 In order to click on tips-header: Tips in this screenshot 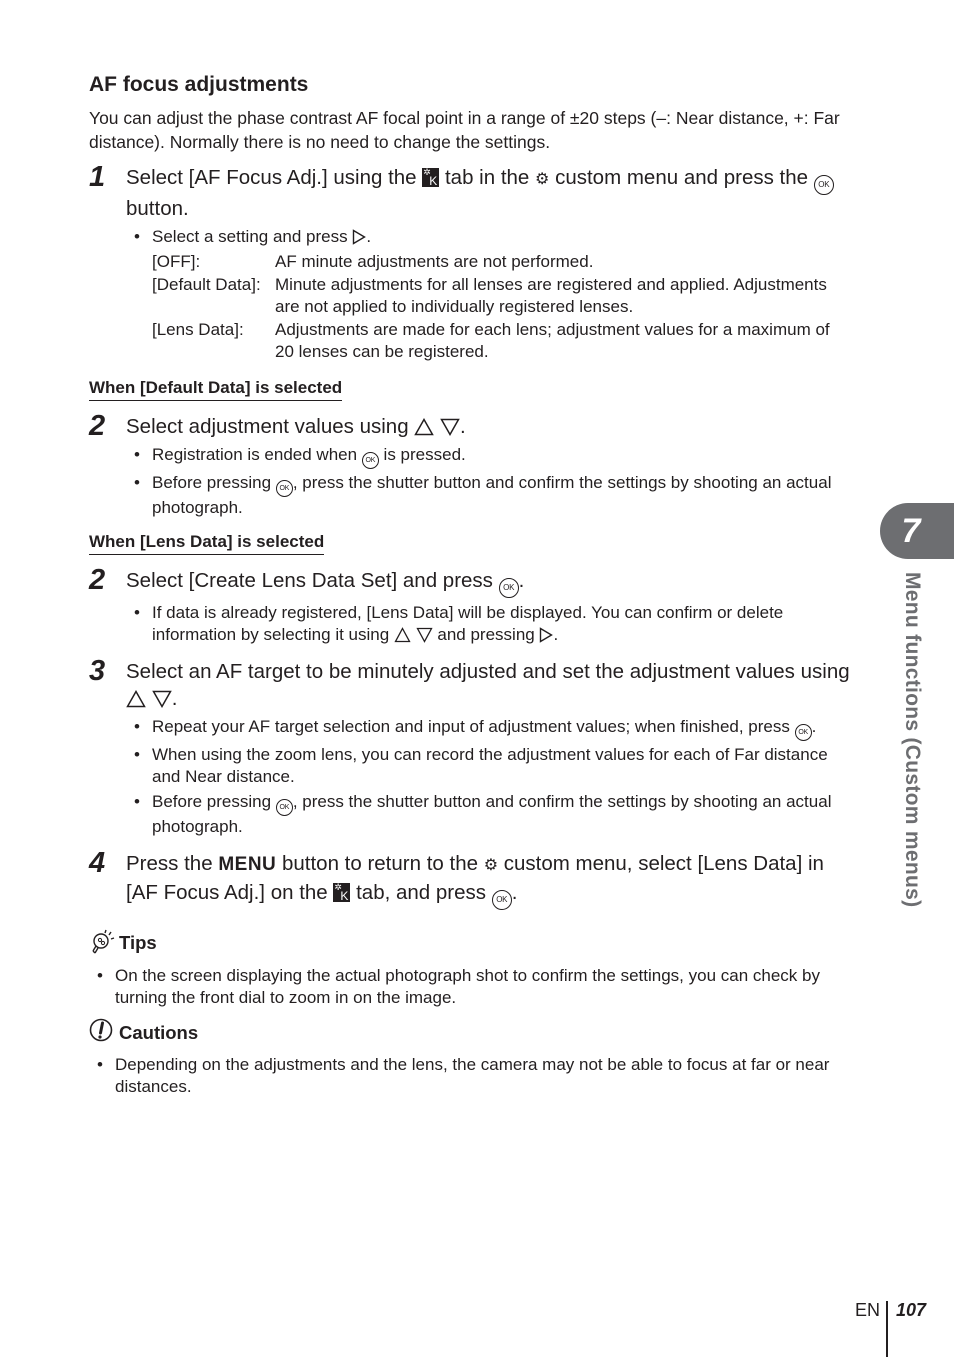, I will do `click(469, 943)`.